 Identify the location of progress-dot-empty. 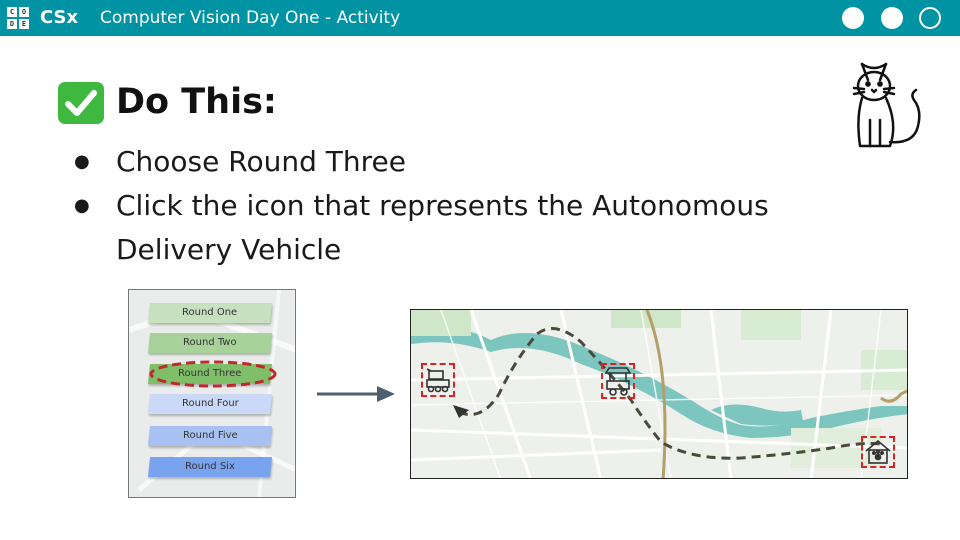
(930, 18).